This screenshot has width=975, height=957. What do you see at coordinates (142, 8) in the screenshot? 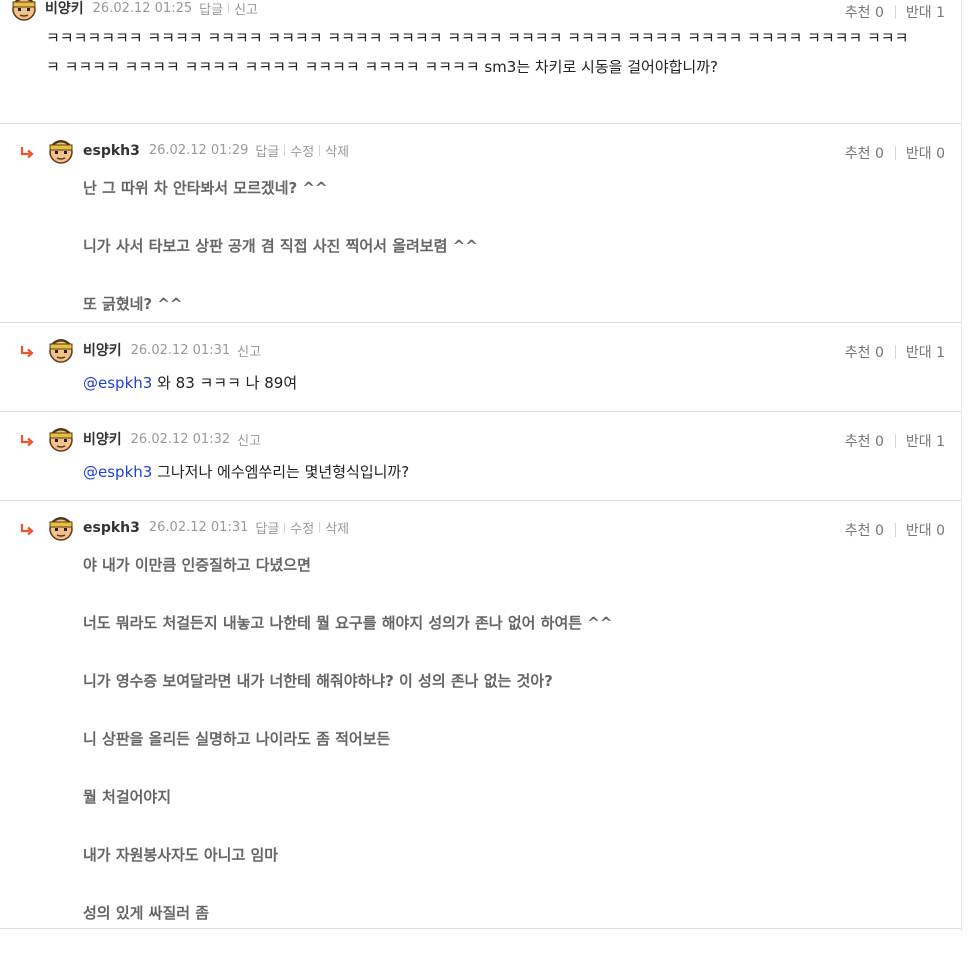
I see `comment-date: 26.02.12 01:25` at bounding box center [142, 8].